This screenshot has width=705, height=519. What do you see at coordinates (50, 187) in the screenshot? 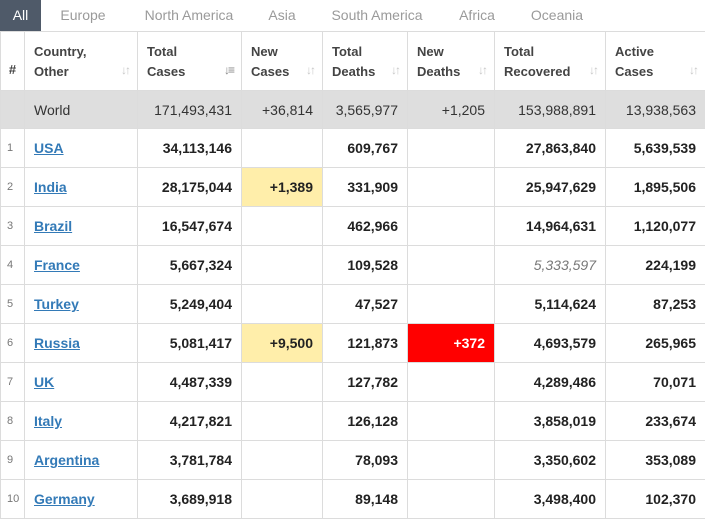
I see `country-link: India` at bounding box center [50, 187].